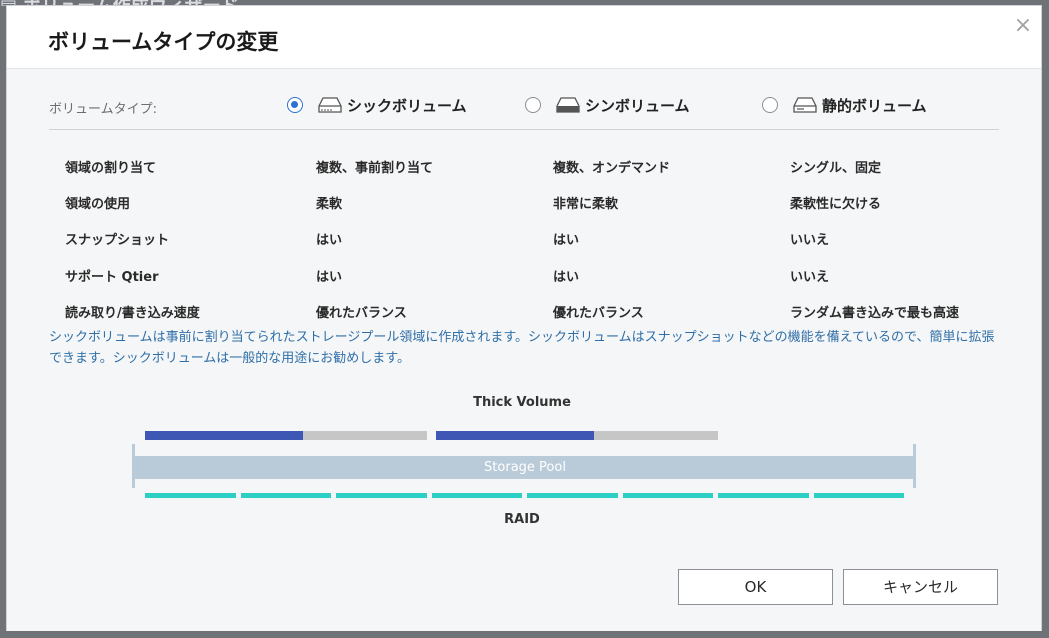 Image resolution: width=1049 pixels, height=638 pixels. What do you see at coordinates (524, 276) in the screenshot?
I see `table-row: サポート Qtier はい はい いいえ` at bounding box center [524, 276].